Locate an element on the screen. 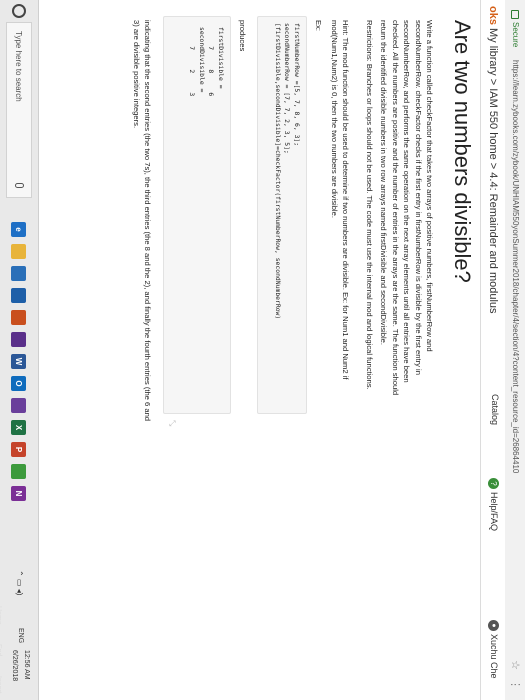 The width and height of the screenshot is (525, 700). user-avatar-icon: ● is located at coordinates (493, 625).